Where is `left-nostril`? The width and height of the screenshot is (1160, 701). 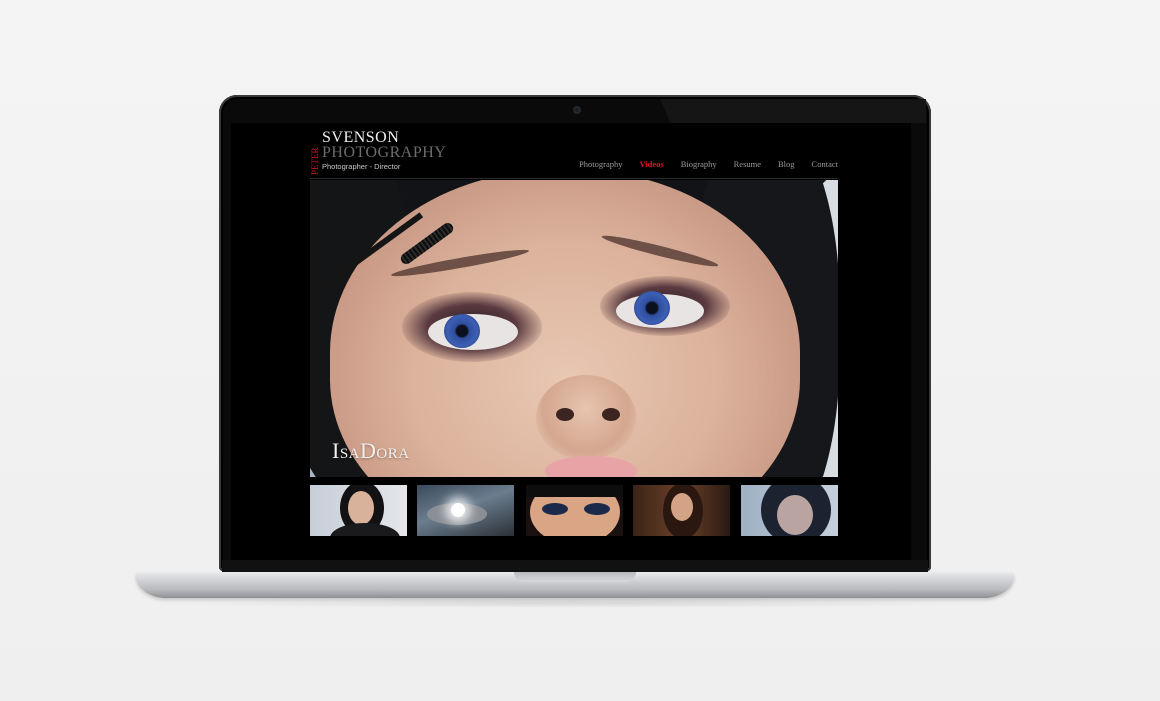 left-nostril is located at coordinates (565, 414).